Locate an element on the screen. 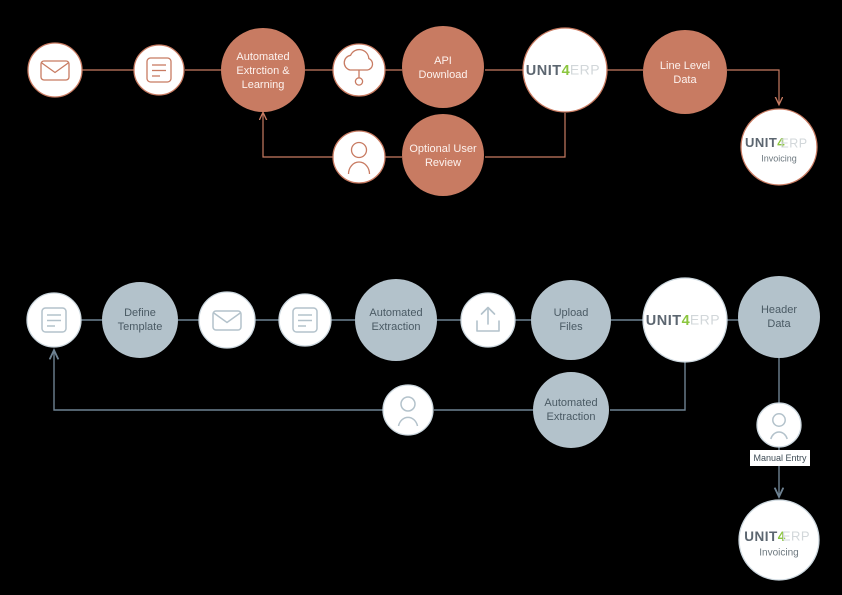 The width and height of the screenshot is (842, 595). node-label-line2: Review is located at coordinates (443, 163).